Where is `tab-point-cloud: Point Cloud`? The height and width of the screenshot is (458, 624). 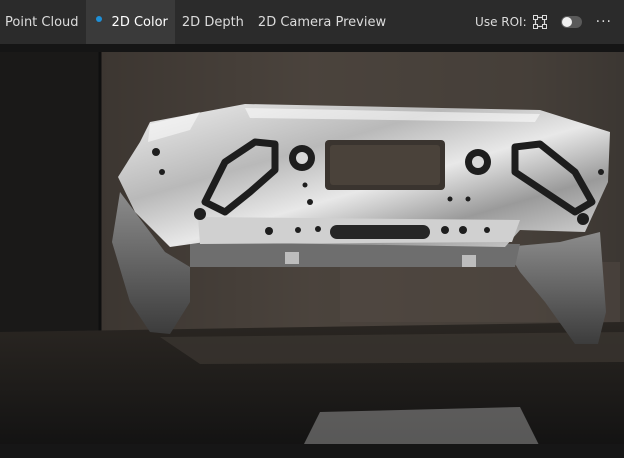
tab-point-cloud: Point Cloud is located at coordinates (43, 22).